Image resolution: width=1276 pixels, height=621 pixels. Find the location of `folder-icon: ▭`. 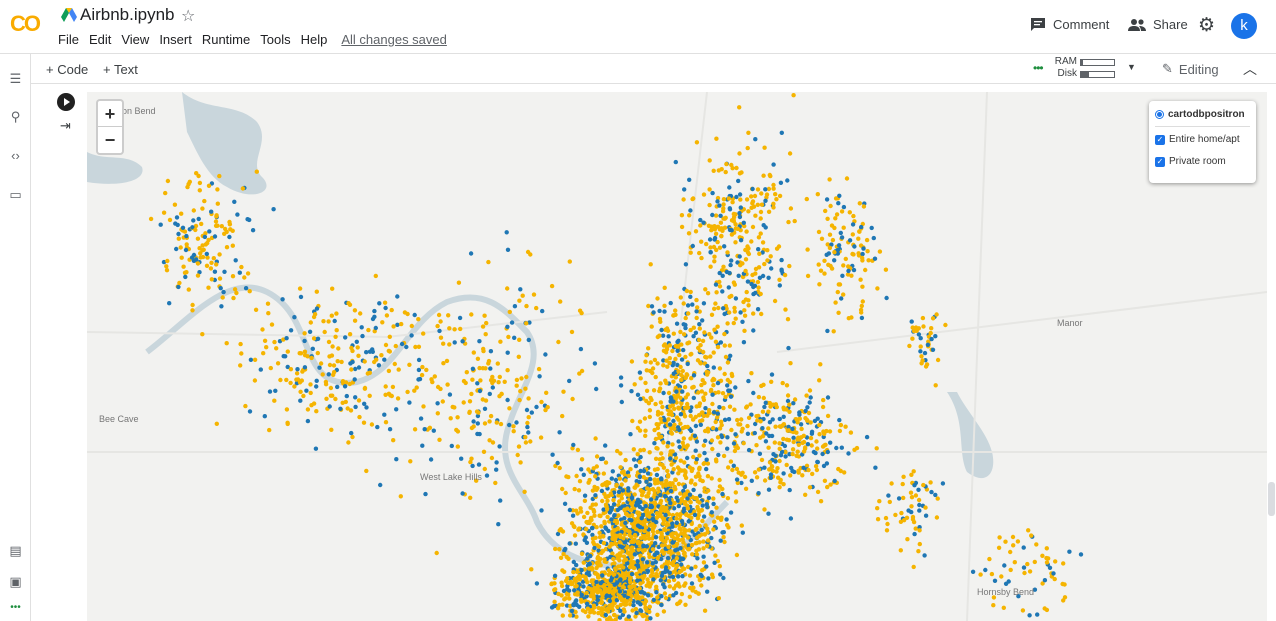

folder-icon: ▭ is located at coordinates (15, 195).